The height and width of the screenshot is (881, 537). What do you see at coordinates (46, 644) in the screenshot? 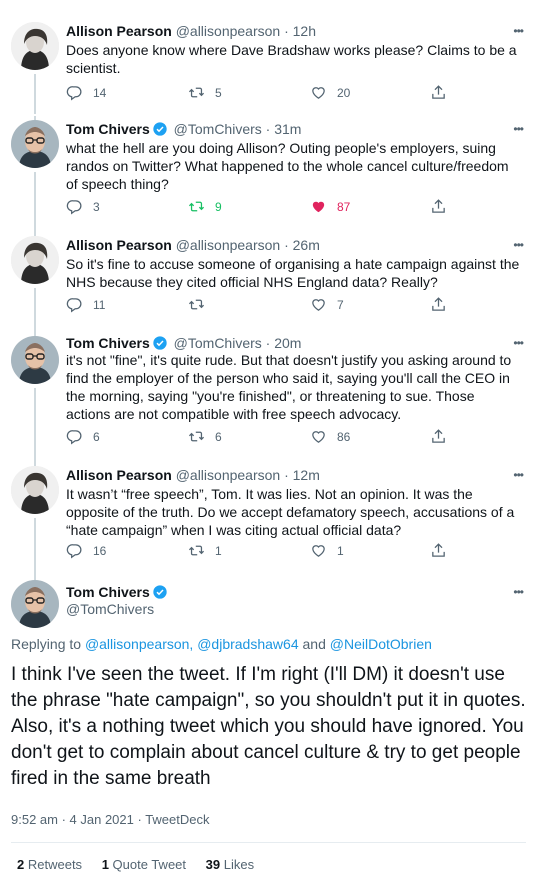
I see `replying-to-label: Replying to` at bounding box center [46, 644].